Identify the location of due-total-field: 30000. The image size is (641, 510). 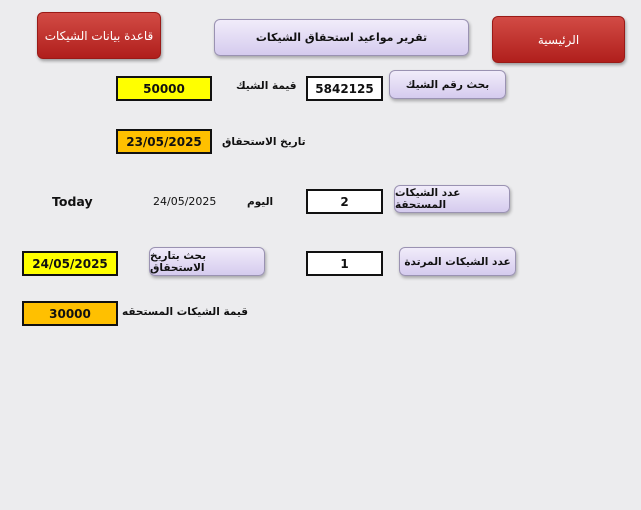
(70, 313).